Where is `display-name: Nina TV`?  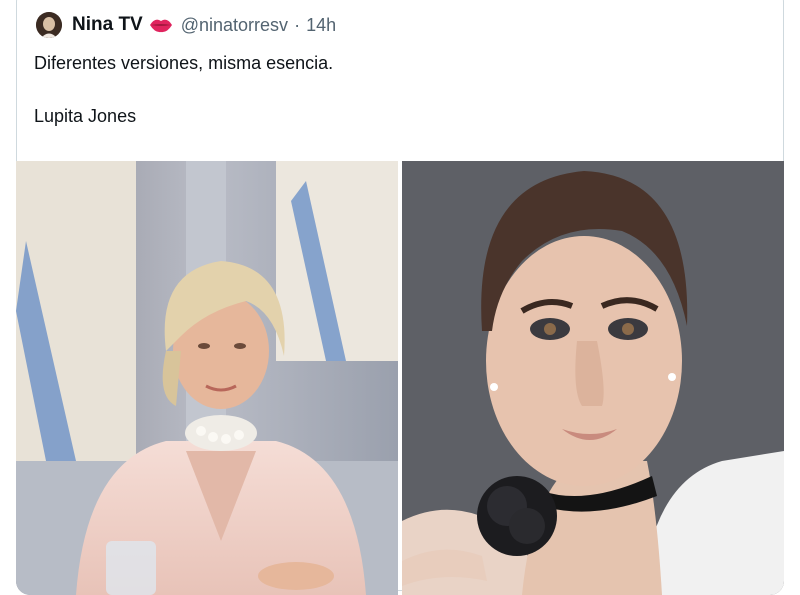
display-name: Nina TV is located at coordinates (107, 25).